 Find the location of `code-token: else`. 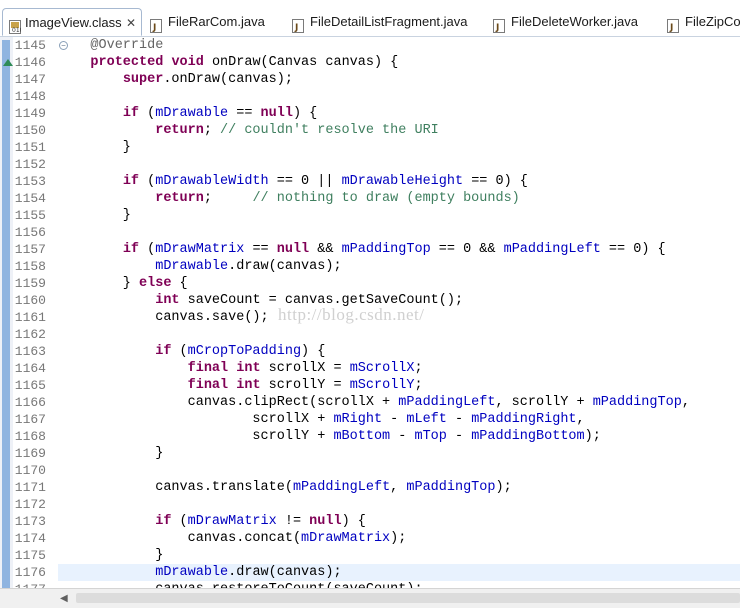

code-token: else is located at coordinates (155, 283).